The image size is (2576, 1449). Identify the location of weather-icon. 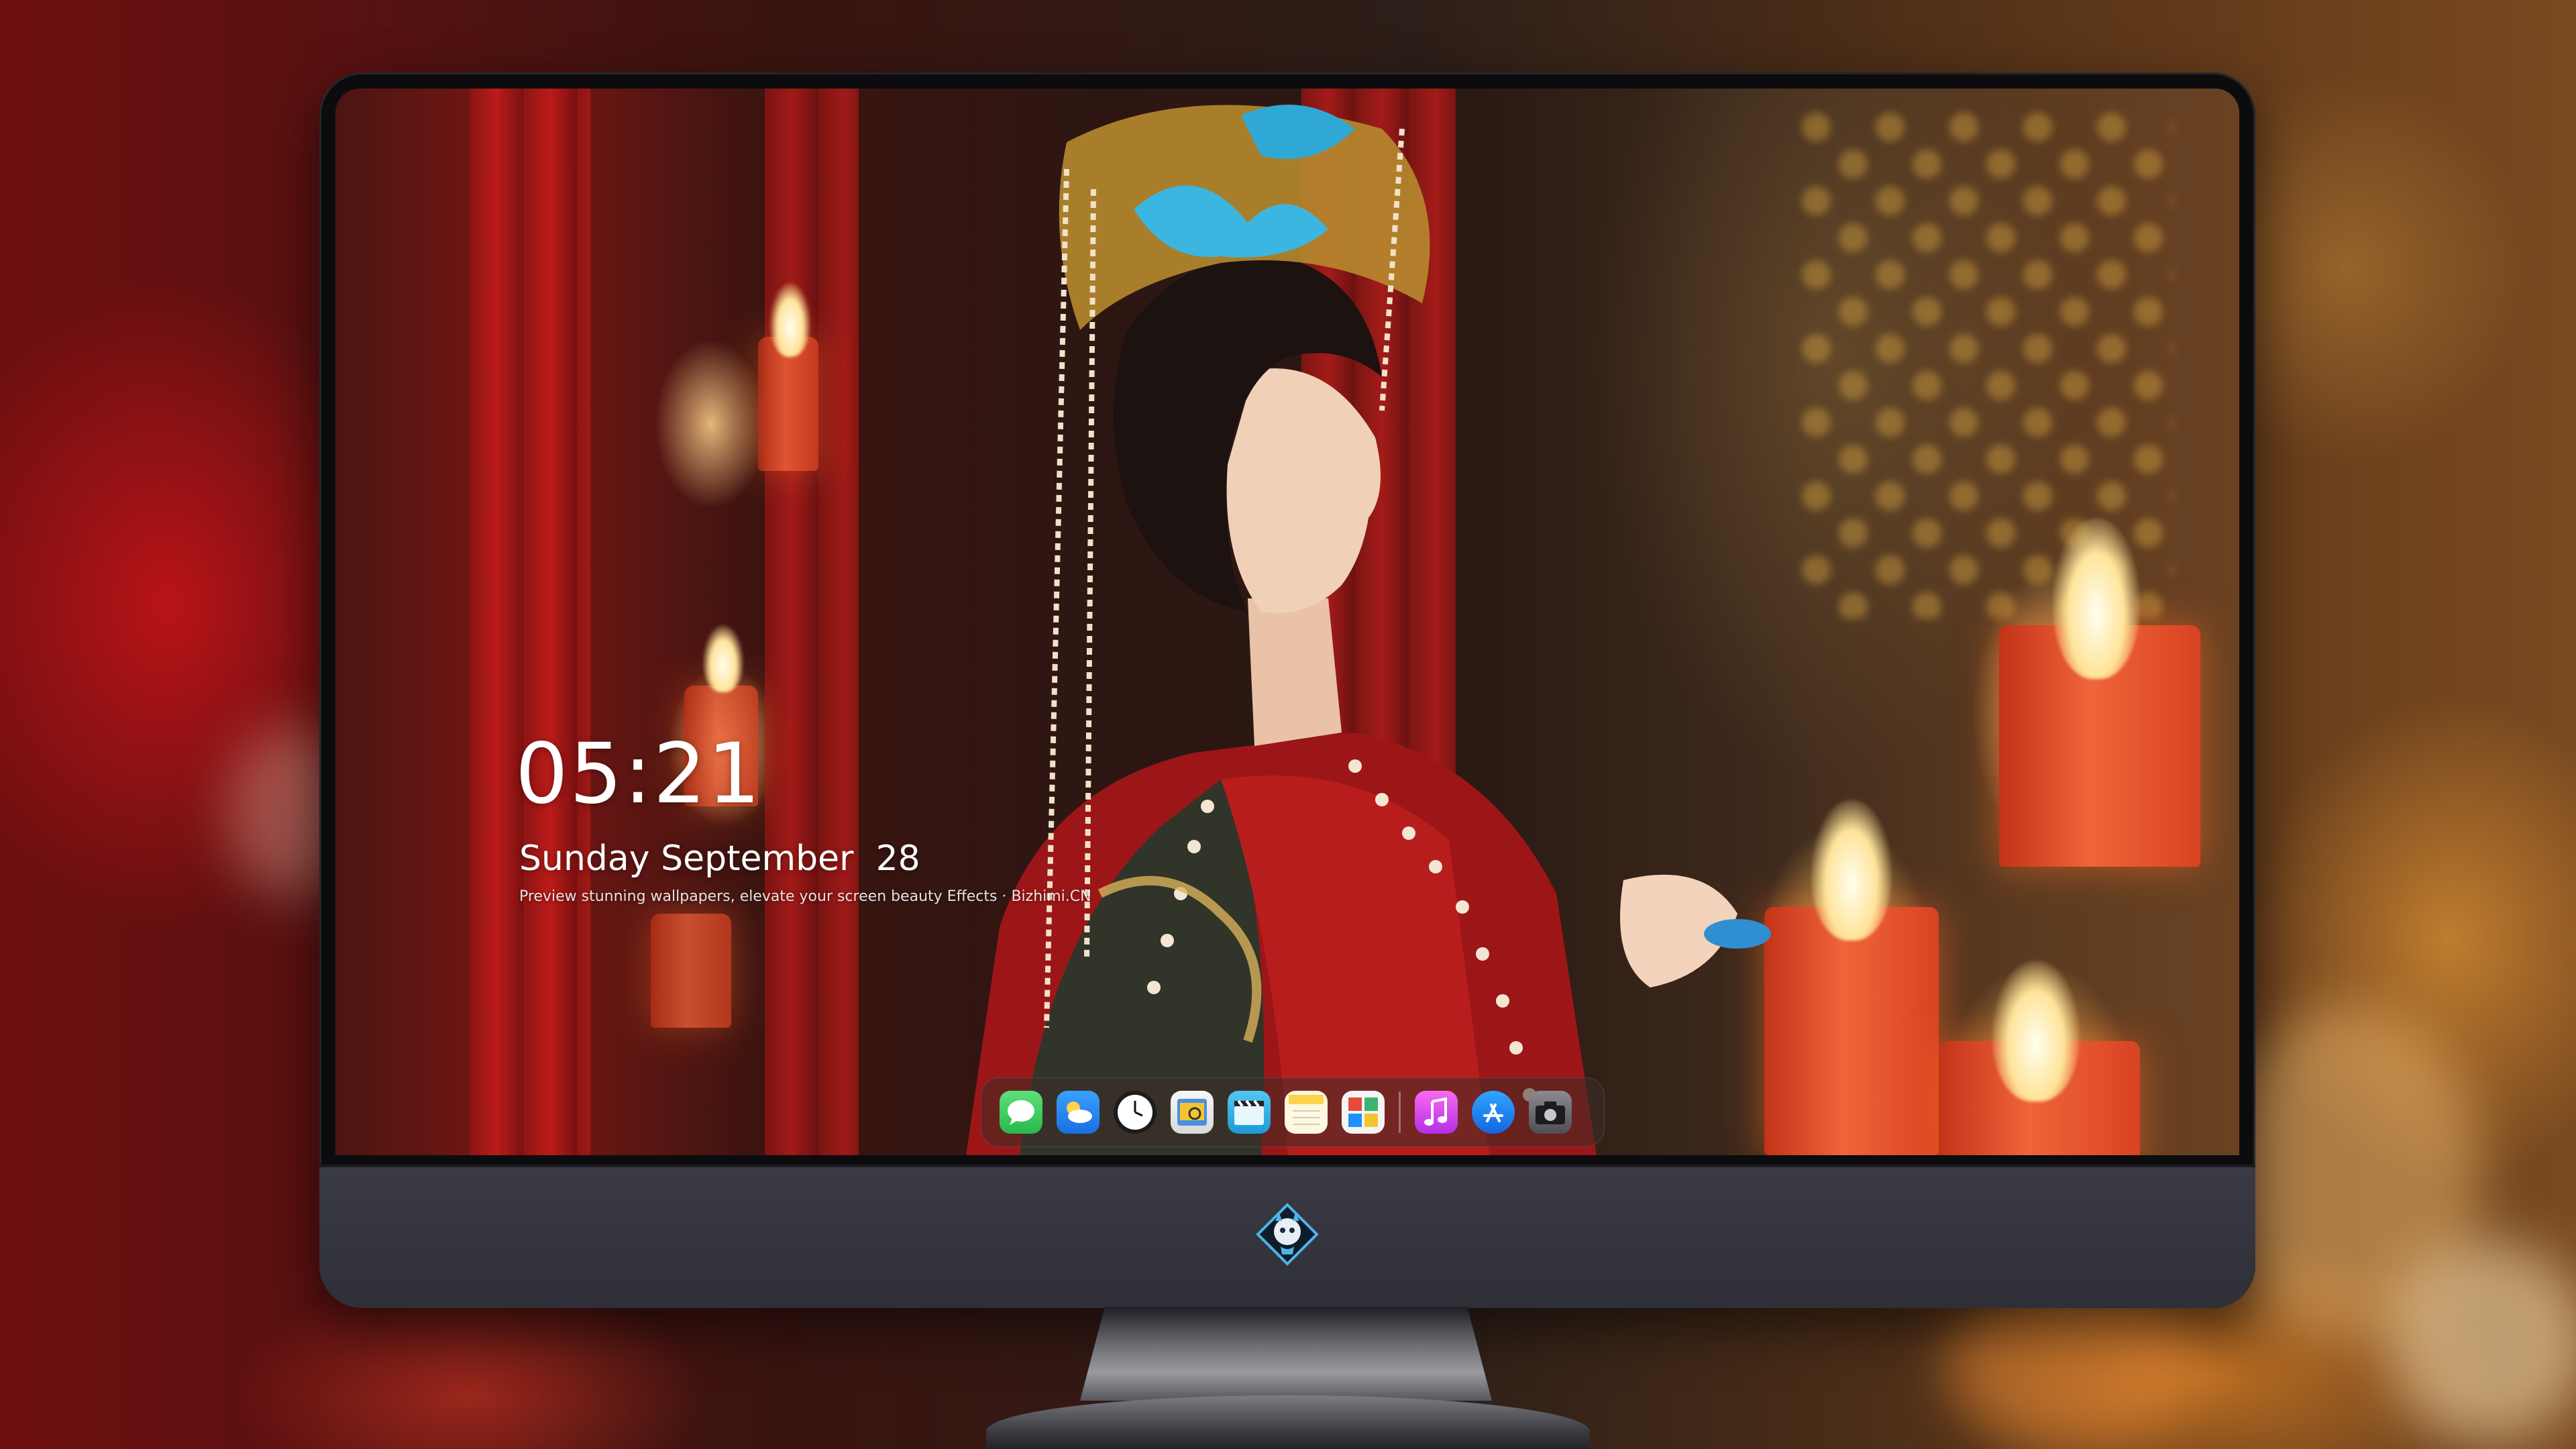
(1078, 1112).